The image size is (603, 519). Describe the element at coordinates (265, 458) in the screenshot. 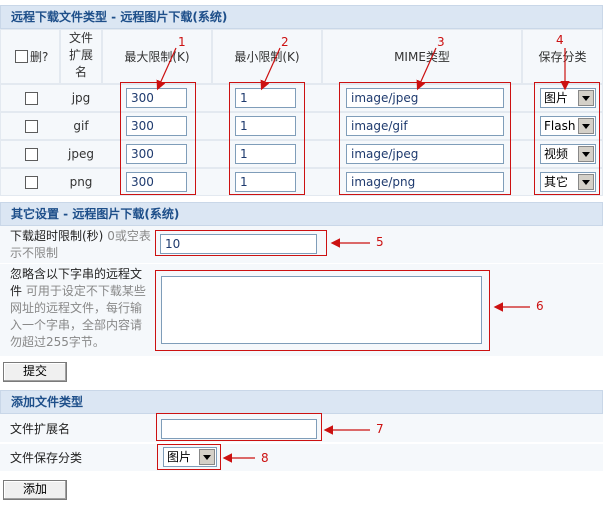

I see `callout-8: 8` at that location.